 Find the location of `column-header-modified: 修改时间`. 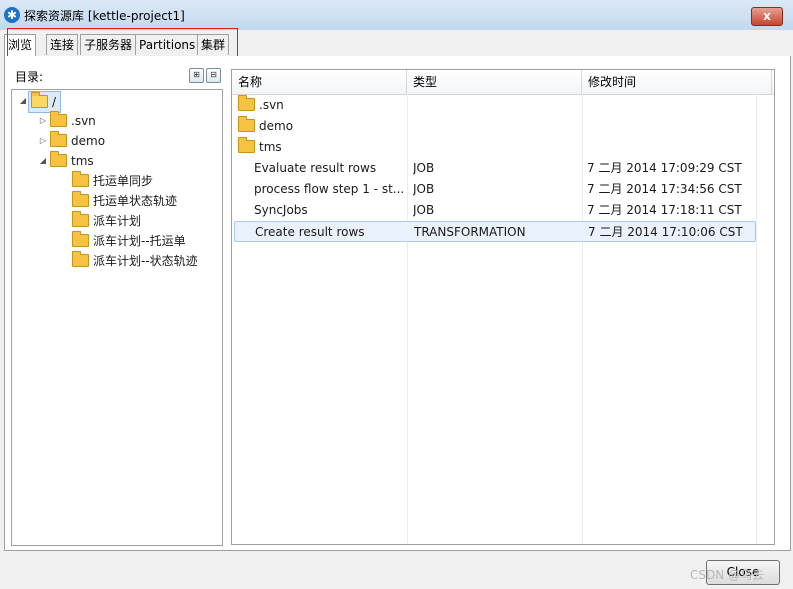

column-header-modified: 修改时间 is located at coordinates (677, 82).